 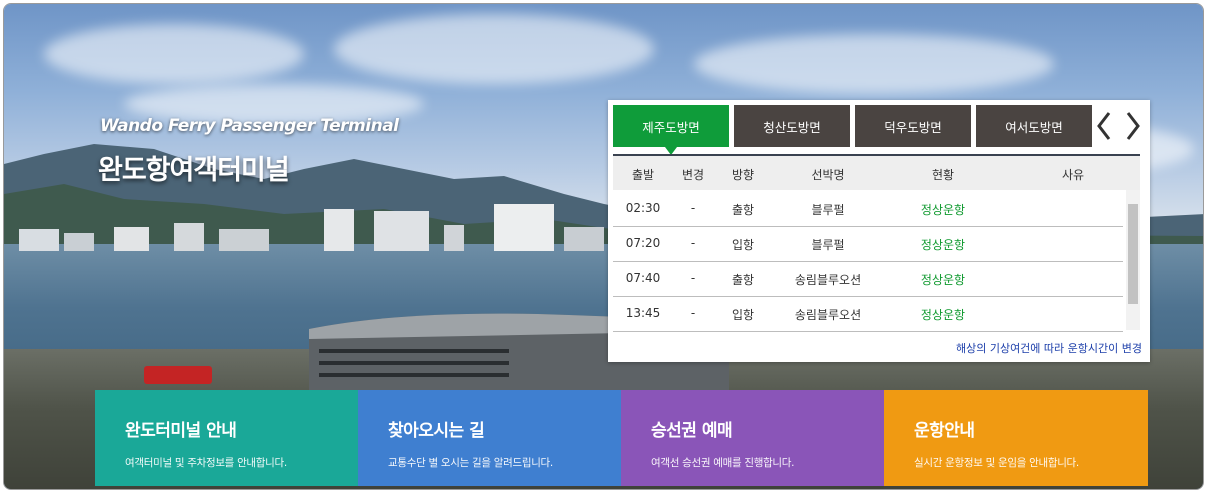 What do you see at coordinates (181, 431) in the screenshot?
I see `card-title: 완도터미널 안내` at bounding box center [181, 431].